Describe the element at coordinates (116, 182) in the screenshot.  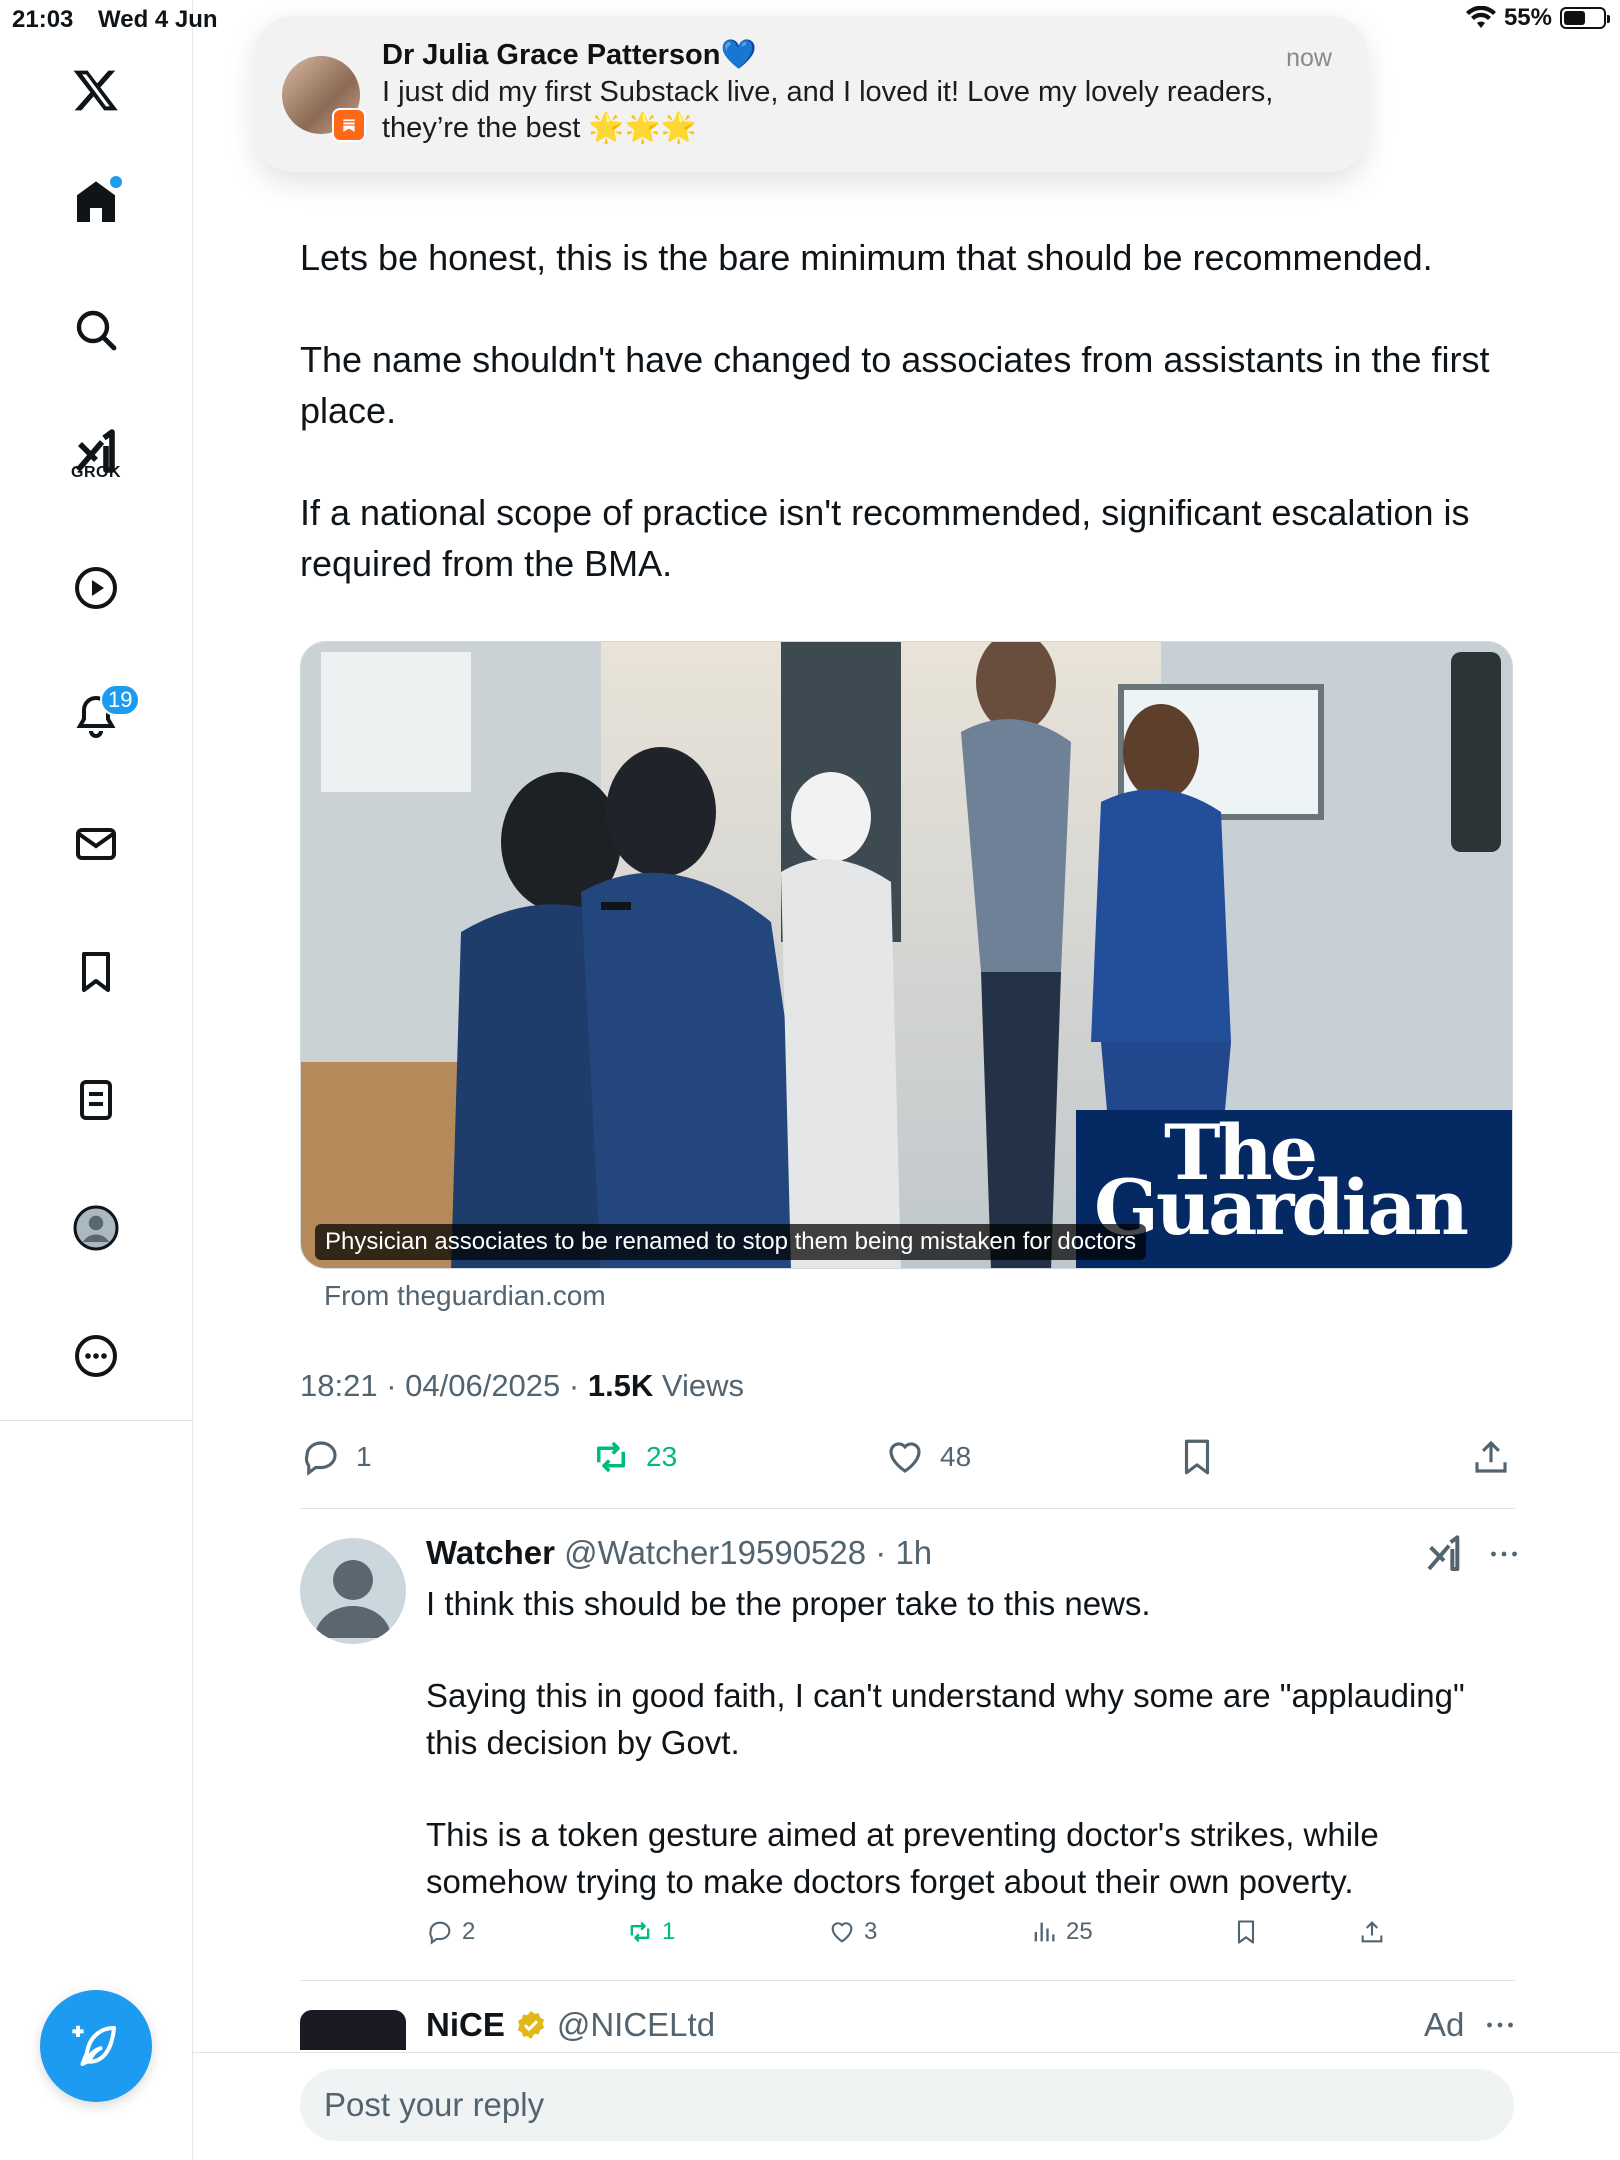
I see `home-unread-dot` at that location.